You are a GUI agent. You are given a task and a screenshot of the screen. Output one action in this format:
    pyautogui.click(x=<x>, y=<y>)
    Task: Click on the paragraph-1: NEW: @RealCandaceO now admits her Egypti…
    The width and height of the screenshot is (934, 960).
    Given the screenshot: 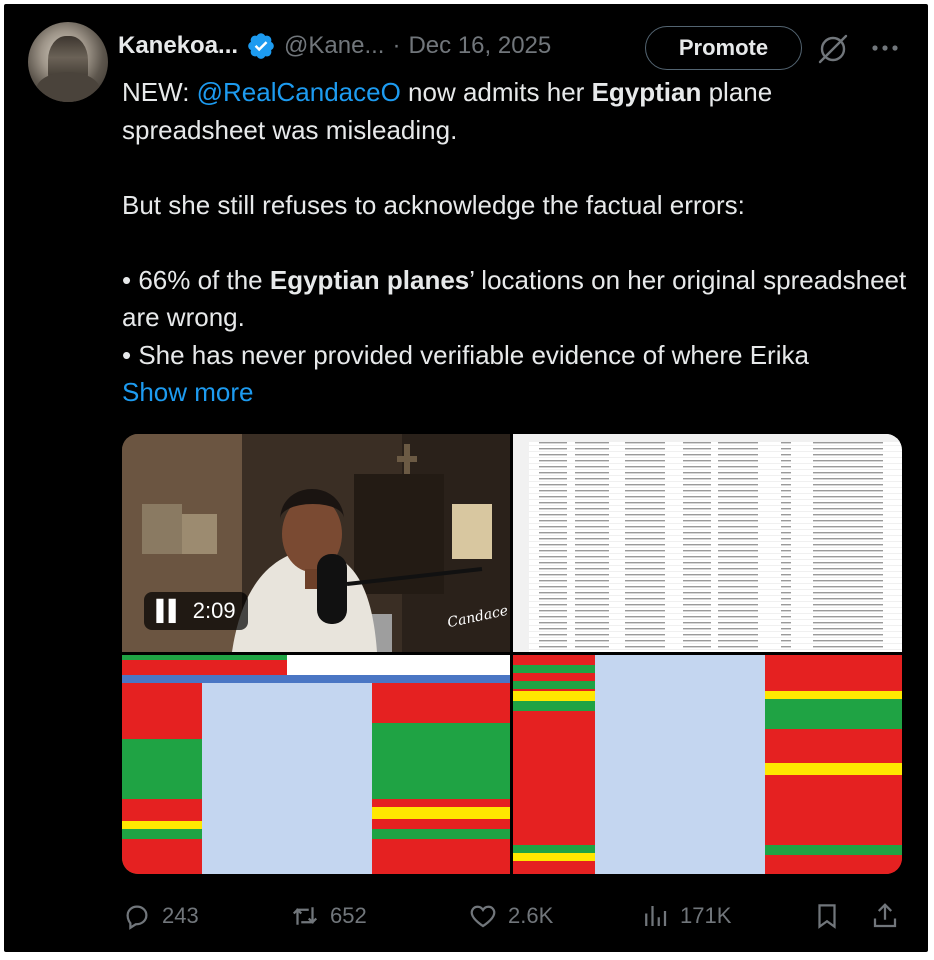 What is the action you would take?
    pyautogui.click(x=517, y=111)
    